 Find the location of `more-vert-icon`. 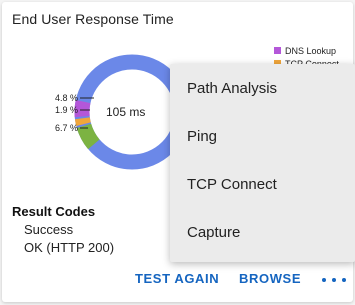

more-vert-icon is located at coordinates (334, 280).